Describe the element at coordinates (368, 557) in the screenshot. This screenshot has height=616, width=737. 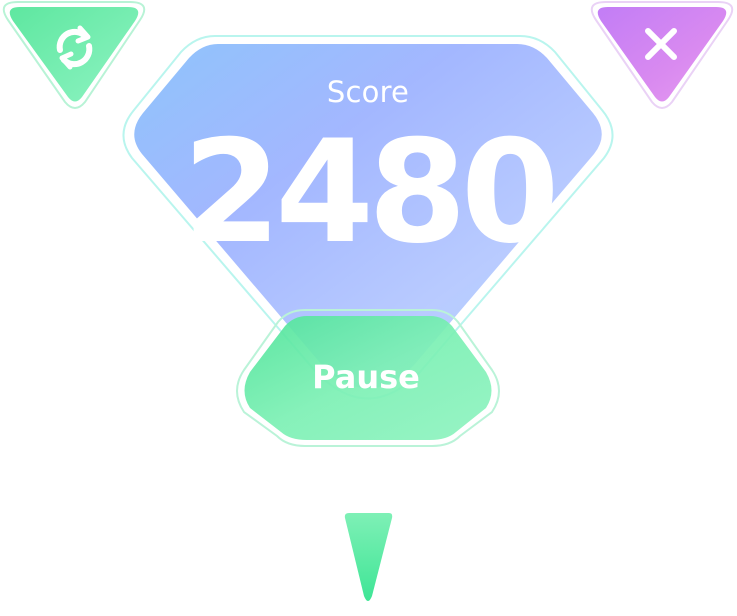
I see `down-arrow-icon` at that location.